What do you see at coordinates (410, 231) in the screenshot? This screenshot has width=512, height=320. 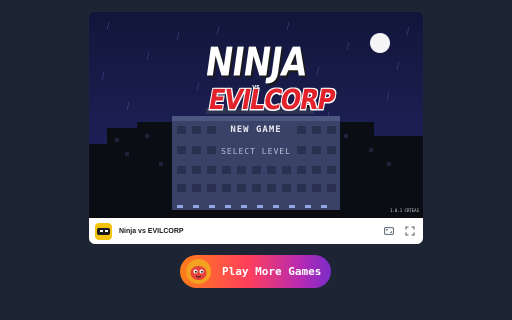 I see `expand-icon` at bounding box center [410, 231].